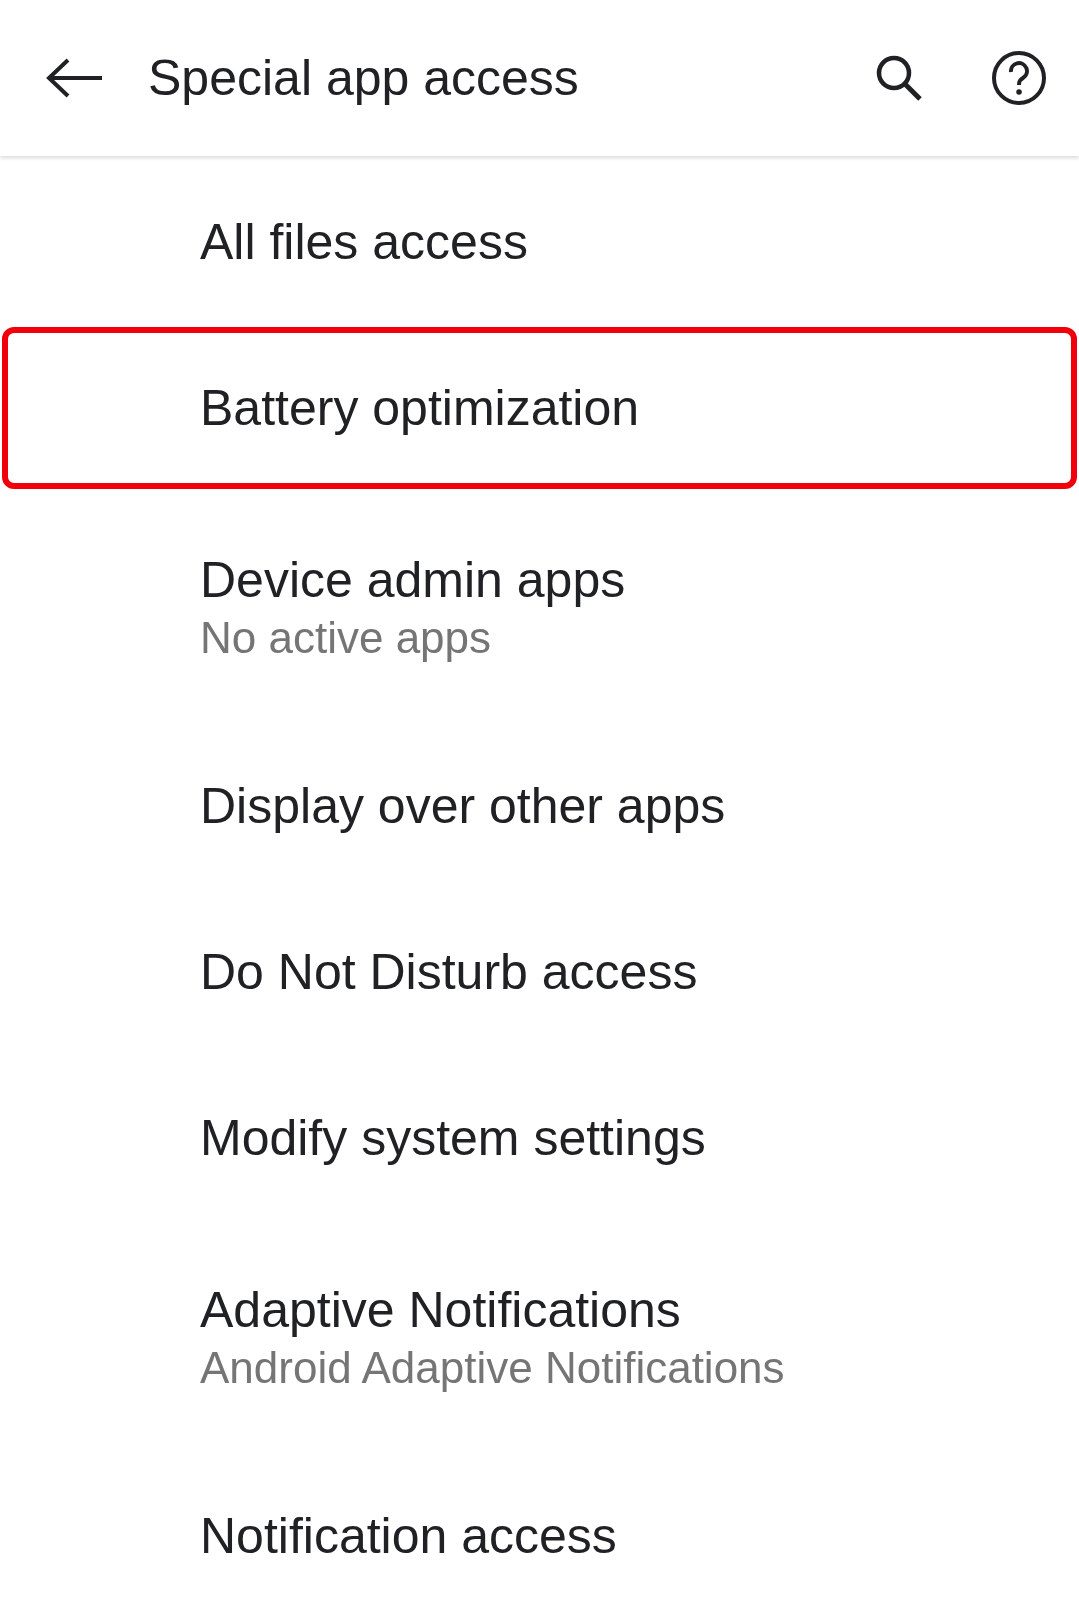 The width and height of the screenshot is (1079, 1606). Describe the element at coordinates (364, 242) in the screenshot. I see `item-title: All files access` at that location.